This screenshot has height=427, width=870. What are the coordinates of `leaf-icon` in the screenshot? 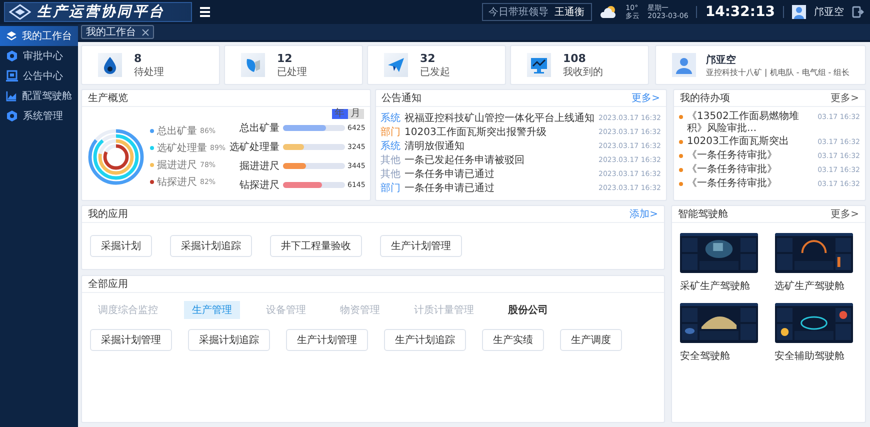 It's located at (253, 65).